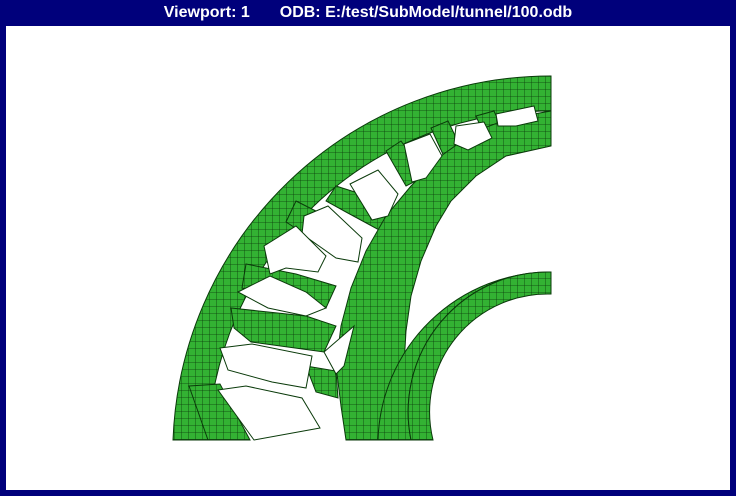  What do you see at coordinates (266, 366) in the screenshot?
I see `void` at bounding box center [266, 366].